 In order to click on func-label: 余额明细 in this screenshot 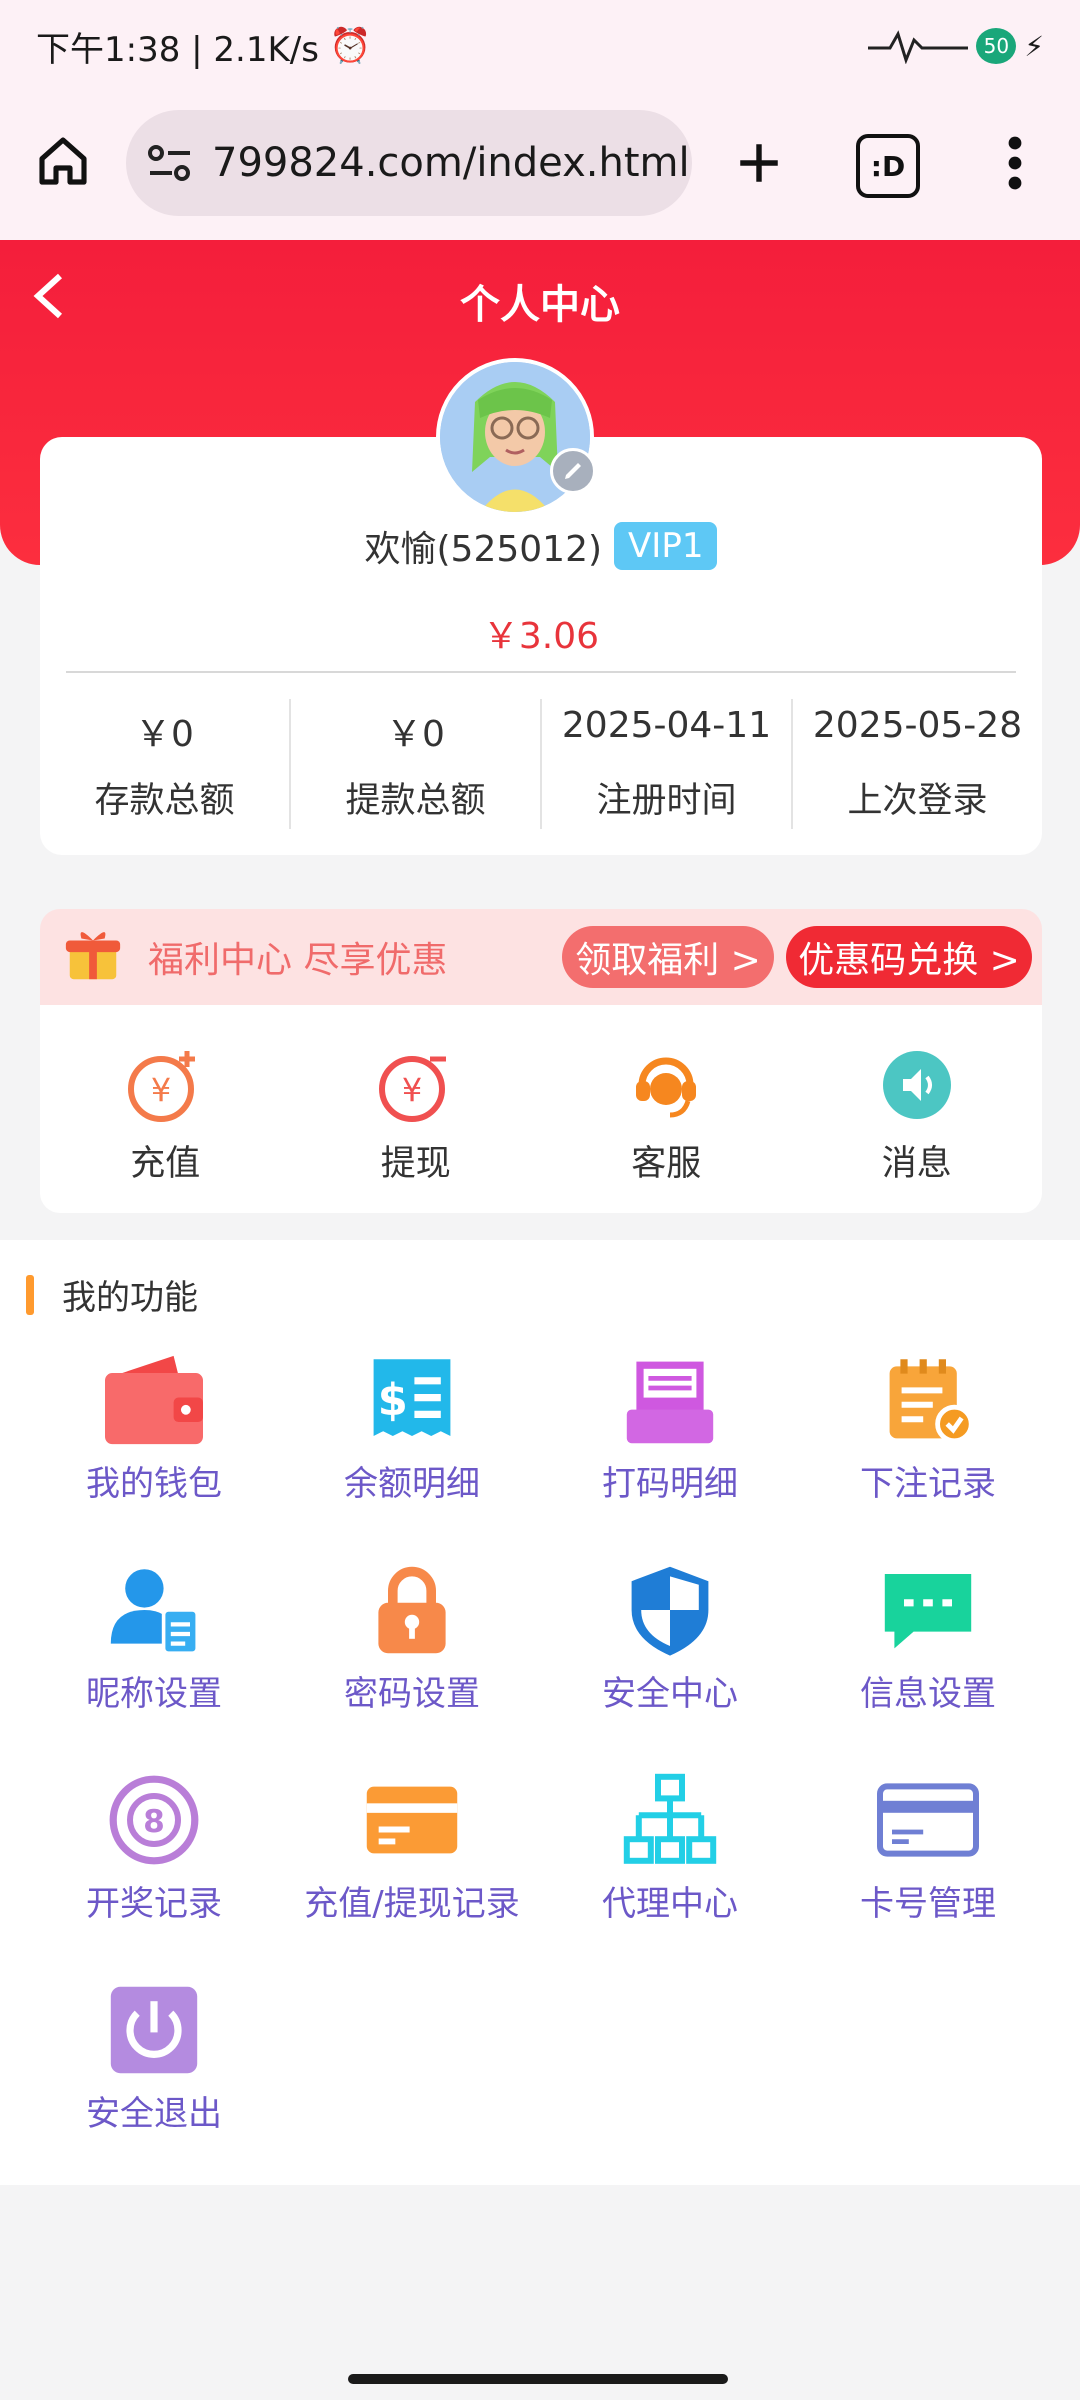, I will do `click(412, 1484)`.